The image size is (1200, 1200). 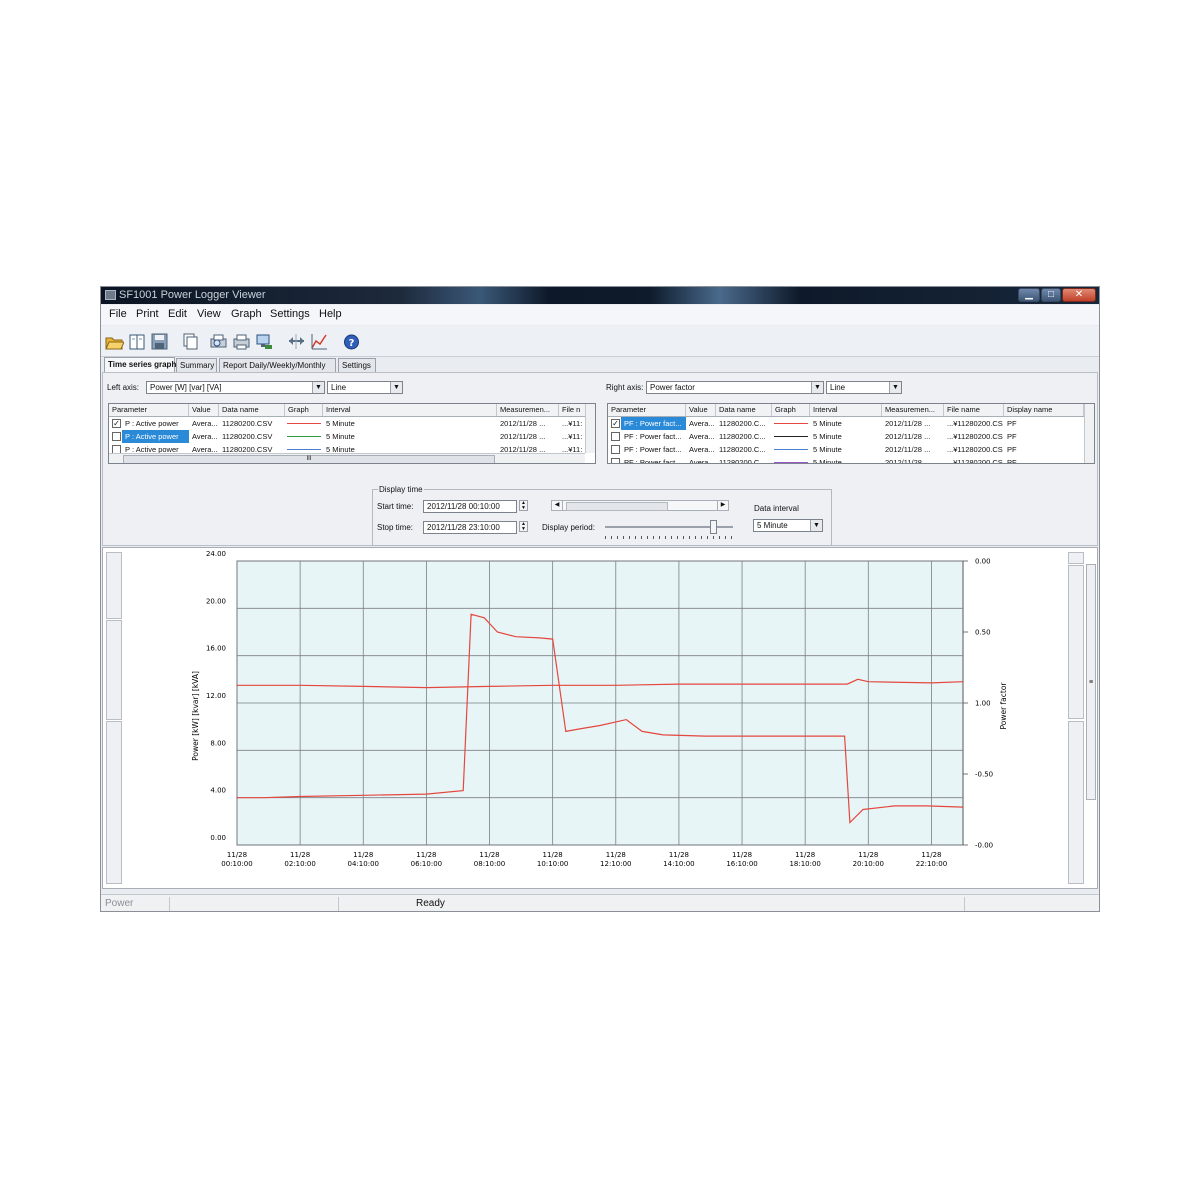 I want to click on help-icon: ?, so click(x=351, y=341).